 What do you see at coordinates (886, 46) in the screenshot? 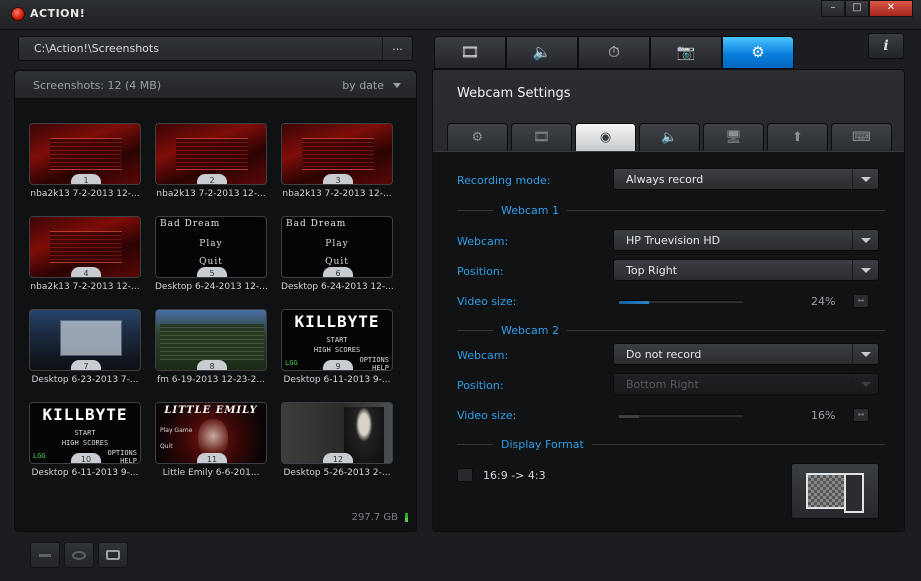
I see `info-button: i` at bounding box center [886, 46].